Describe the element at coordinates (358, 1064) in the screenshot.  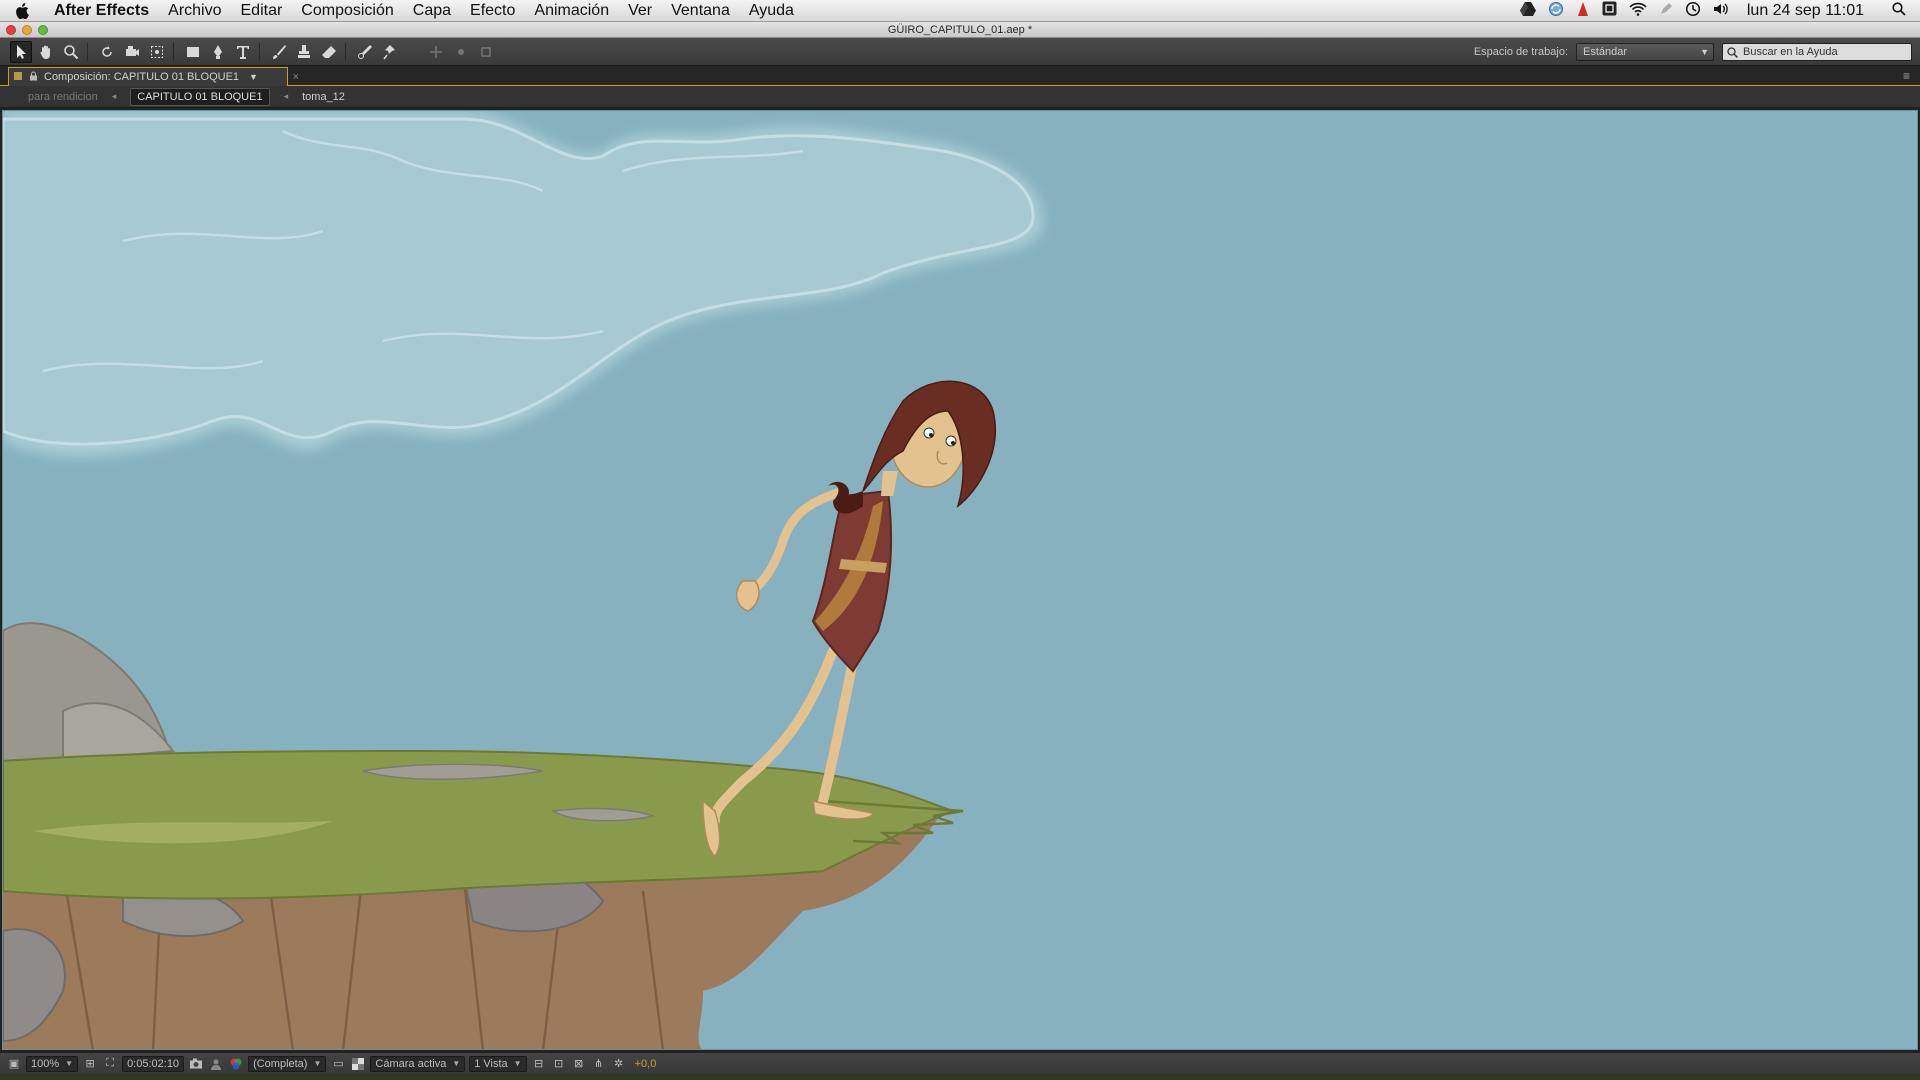
I see `transparency-grid-icon` at that location.